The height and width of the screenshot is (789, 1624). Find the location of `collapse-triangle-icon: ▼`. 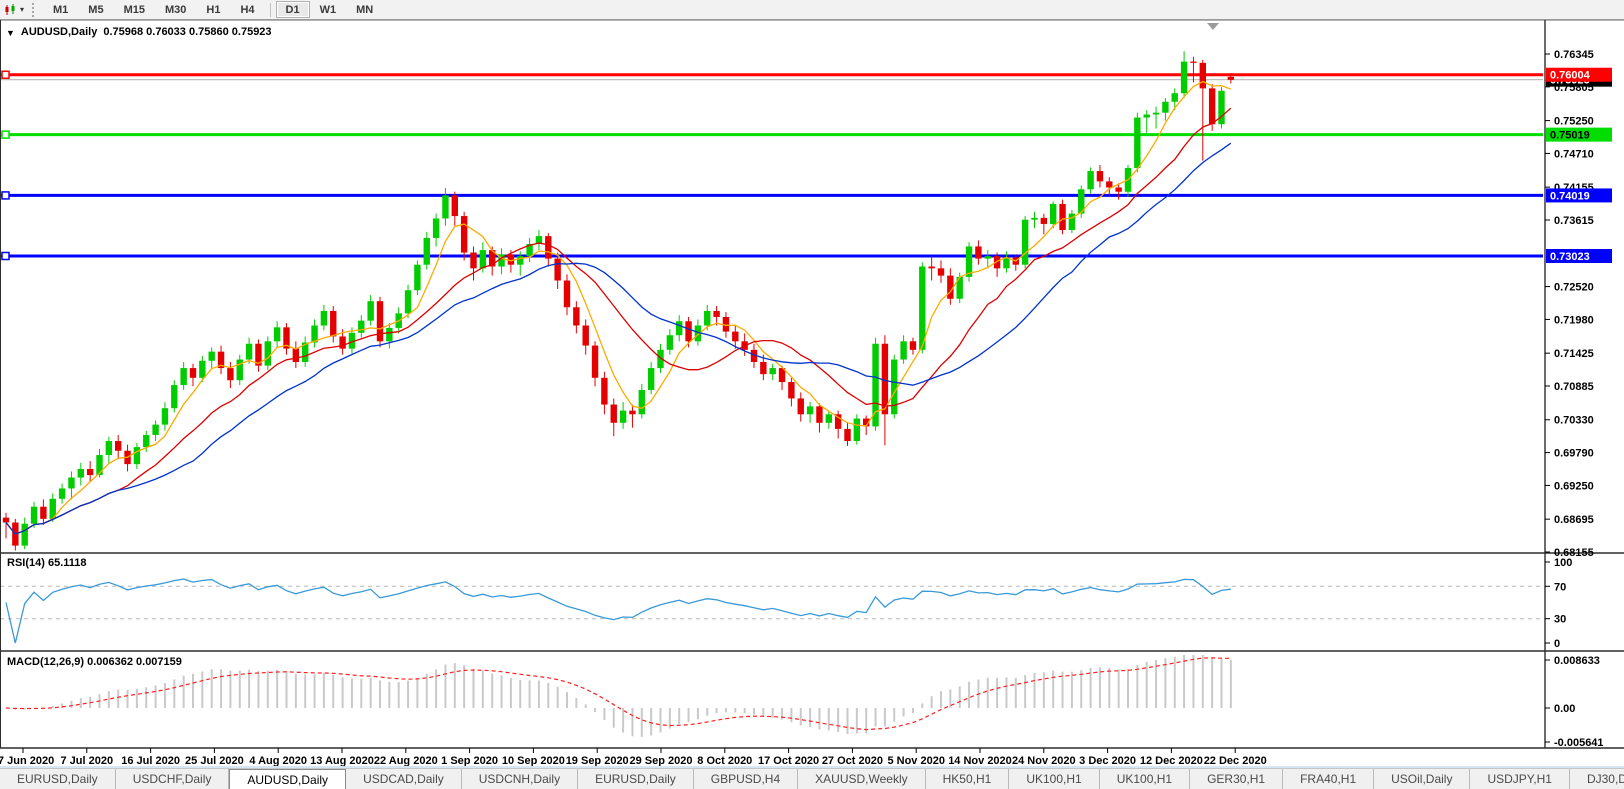

collapse-triangle-icon: ▼ is located at coordinates (10, 33).